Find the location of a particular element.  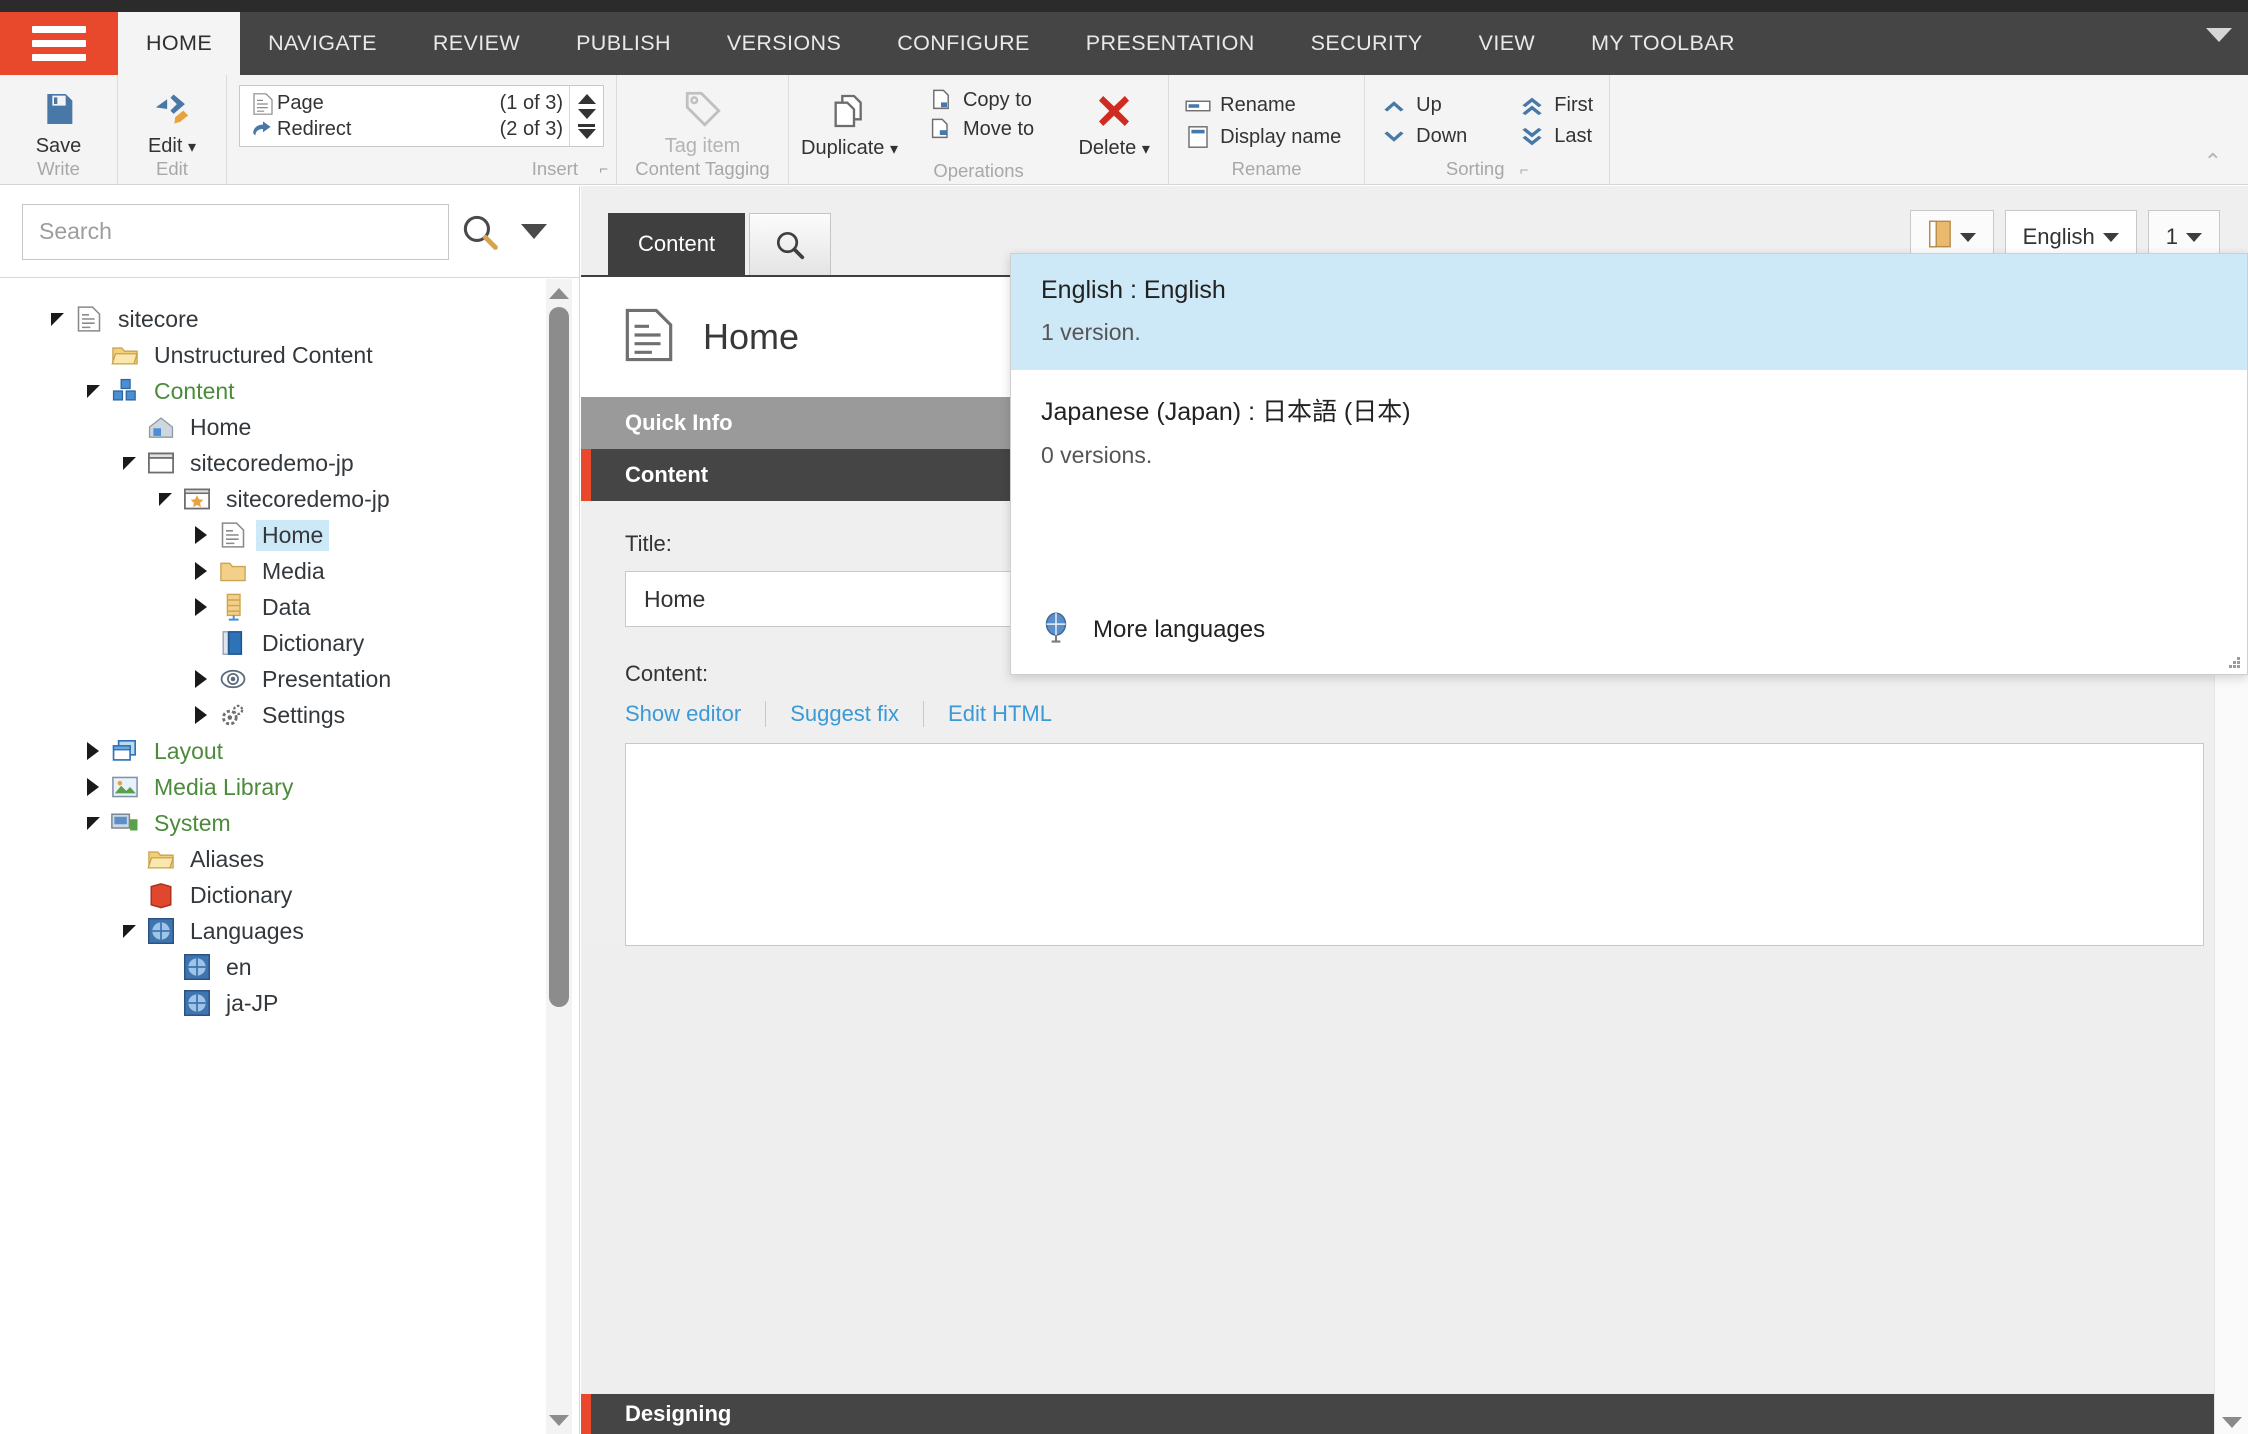

save-button: Save is located at coordinates (58, 119).